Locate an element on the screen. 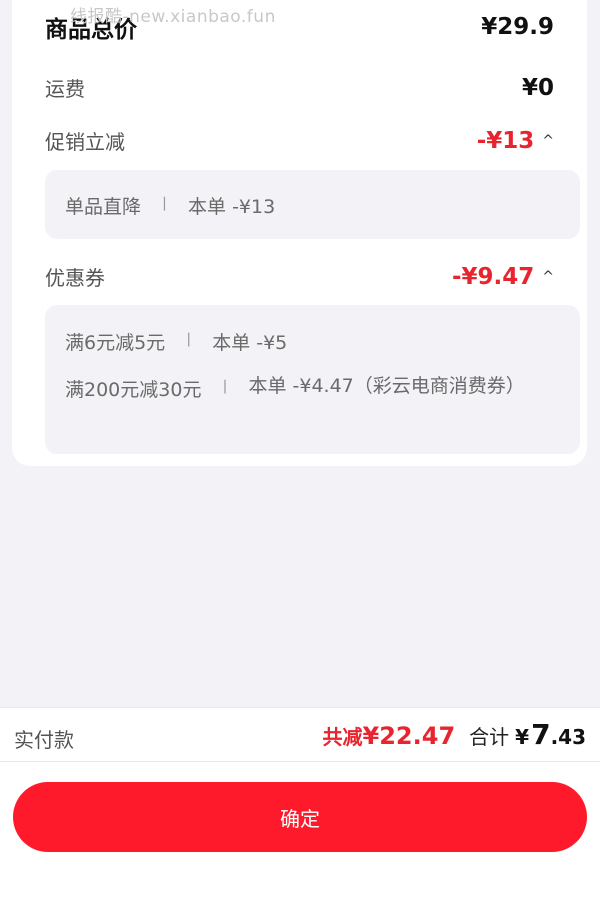 This screenshot has width=600, height=913. coupon-label: 优惠券 is located at coordinates (75, 278).